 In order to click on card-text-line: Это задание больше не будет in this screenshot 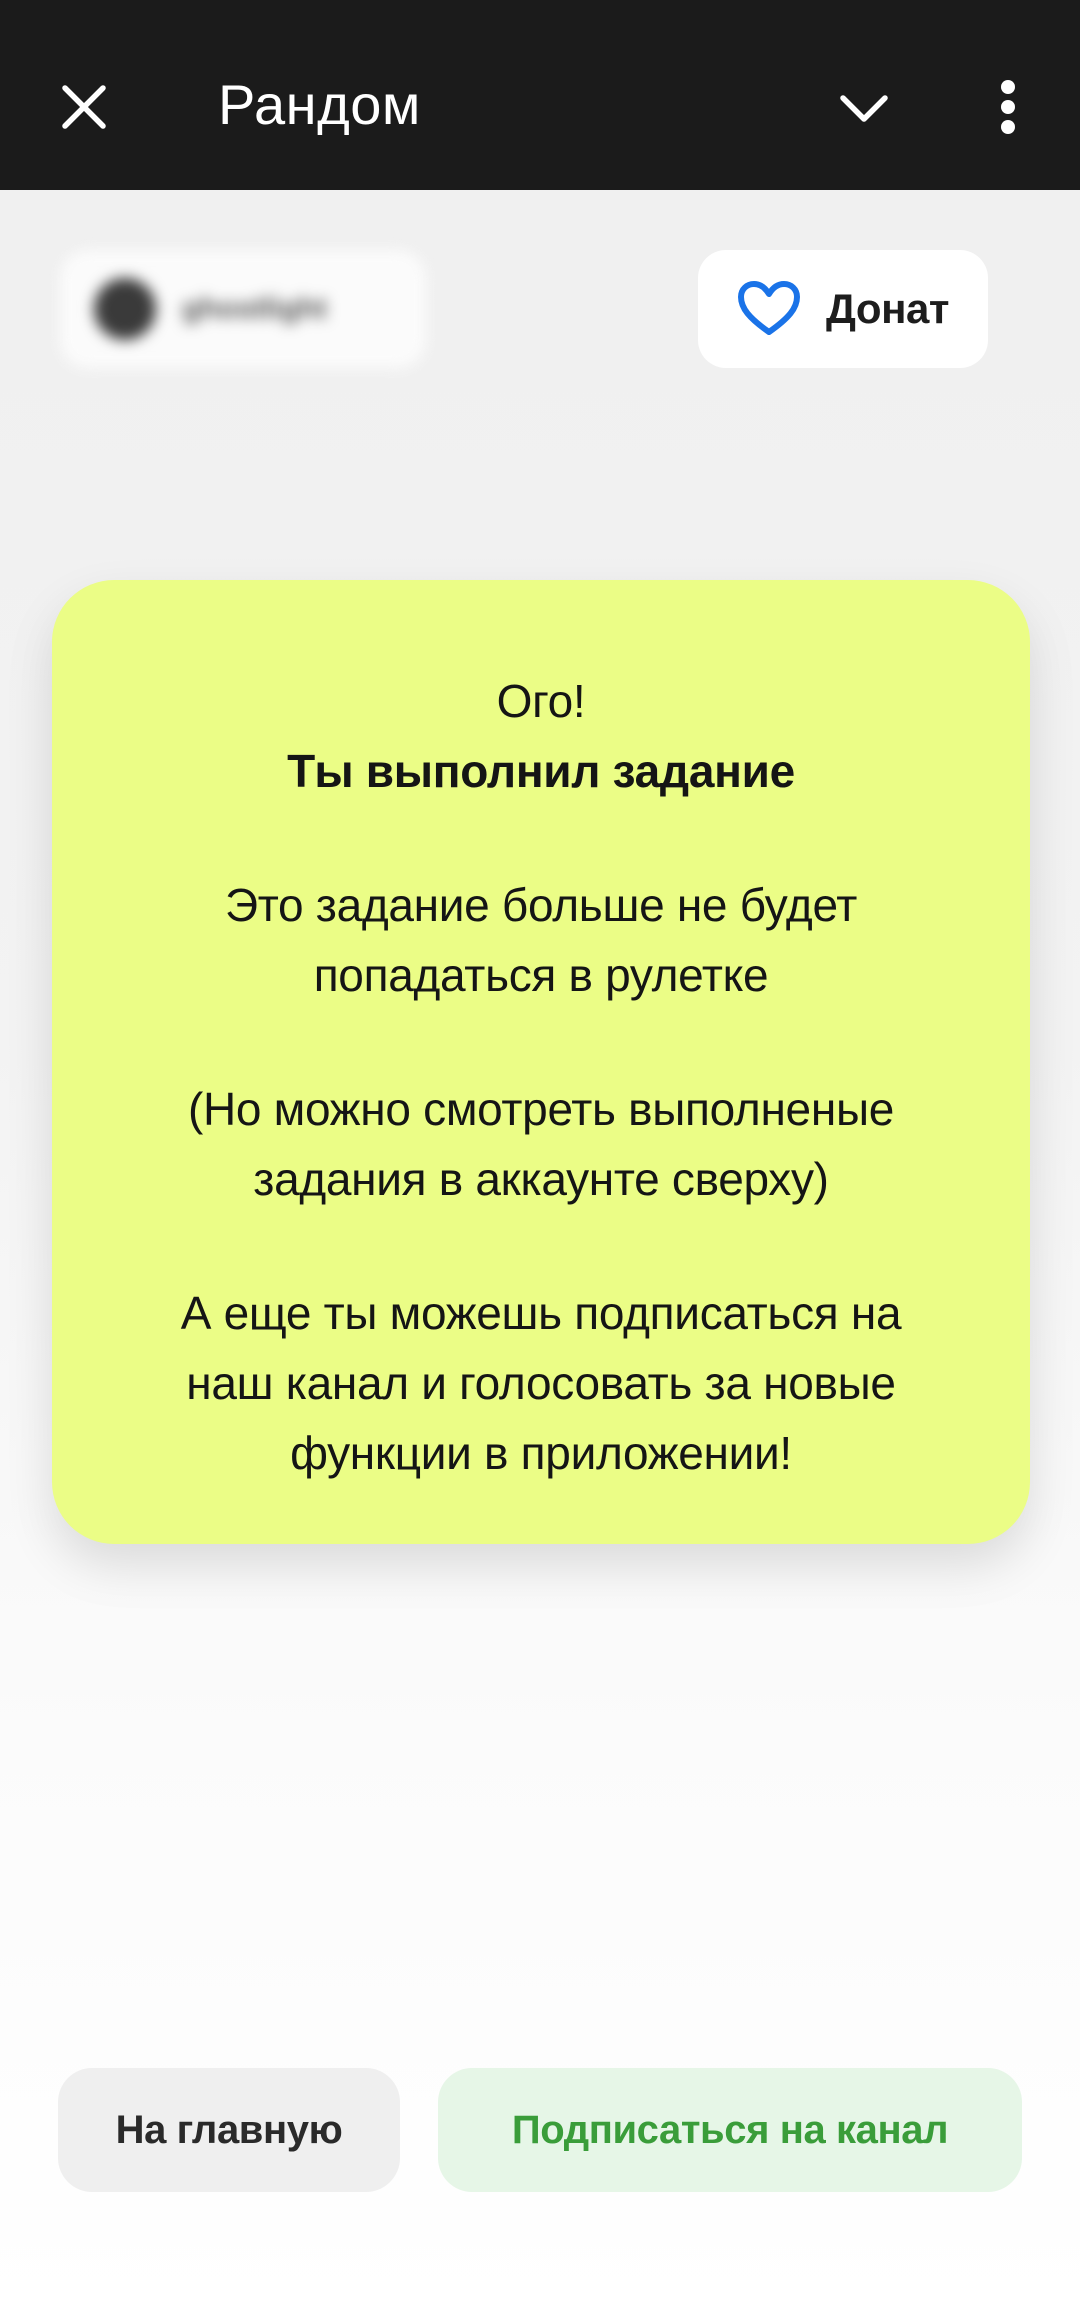, I will do `click(541, 905)`.